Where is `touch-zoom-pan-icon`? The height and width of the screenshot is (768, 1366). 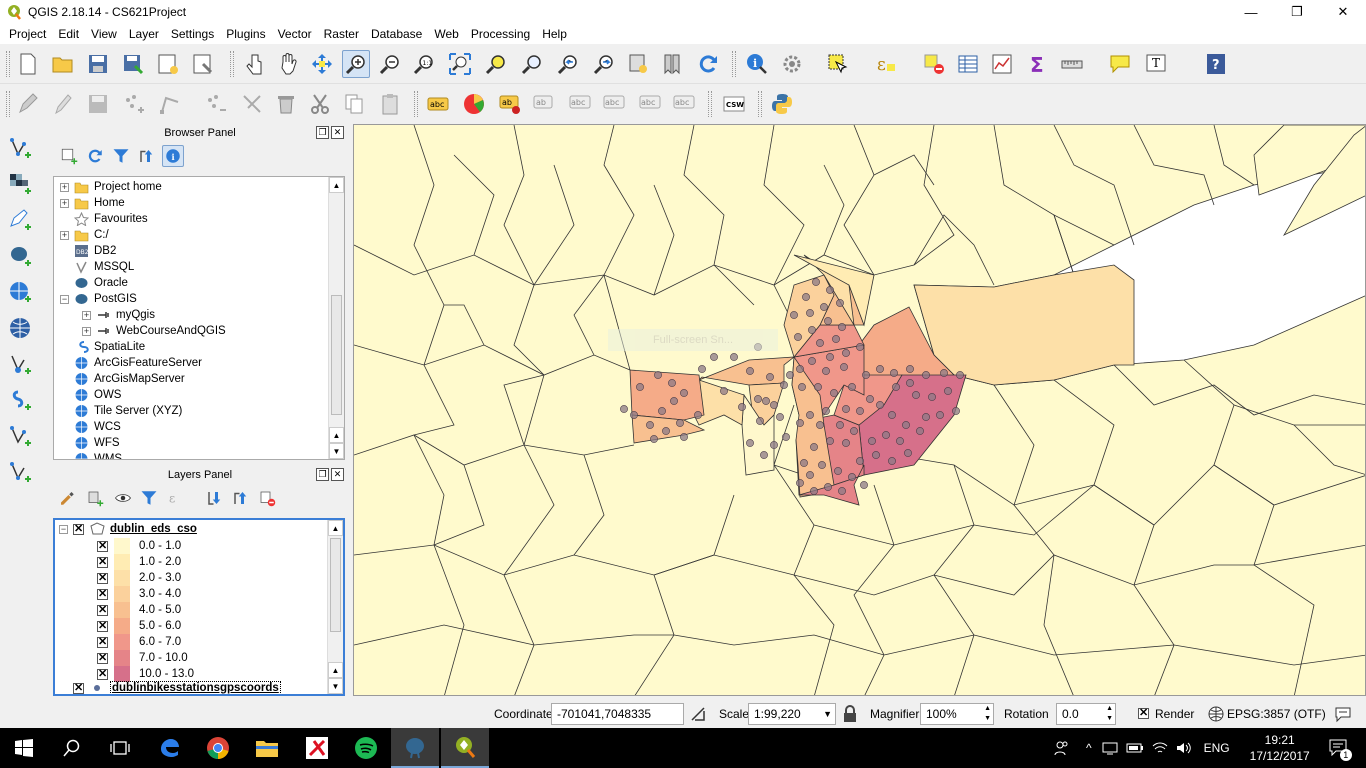
touch-zoom-pan-icon is located at coordinates (254, 64).